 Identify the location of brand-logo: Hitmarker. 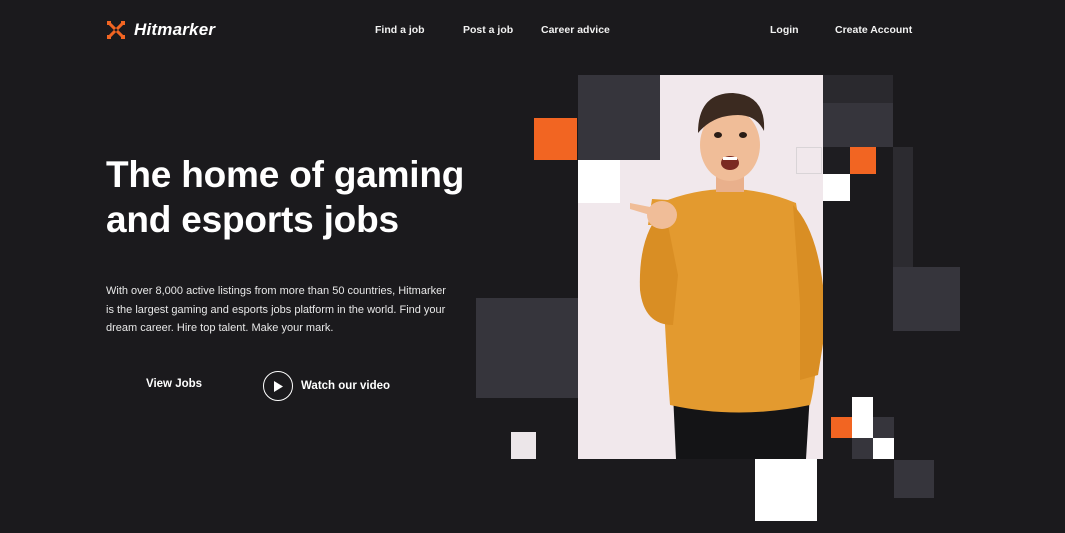
(160, 30).